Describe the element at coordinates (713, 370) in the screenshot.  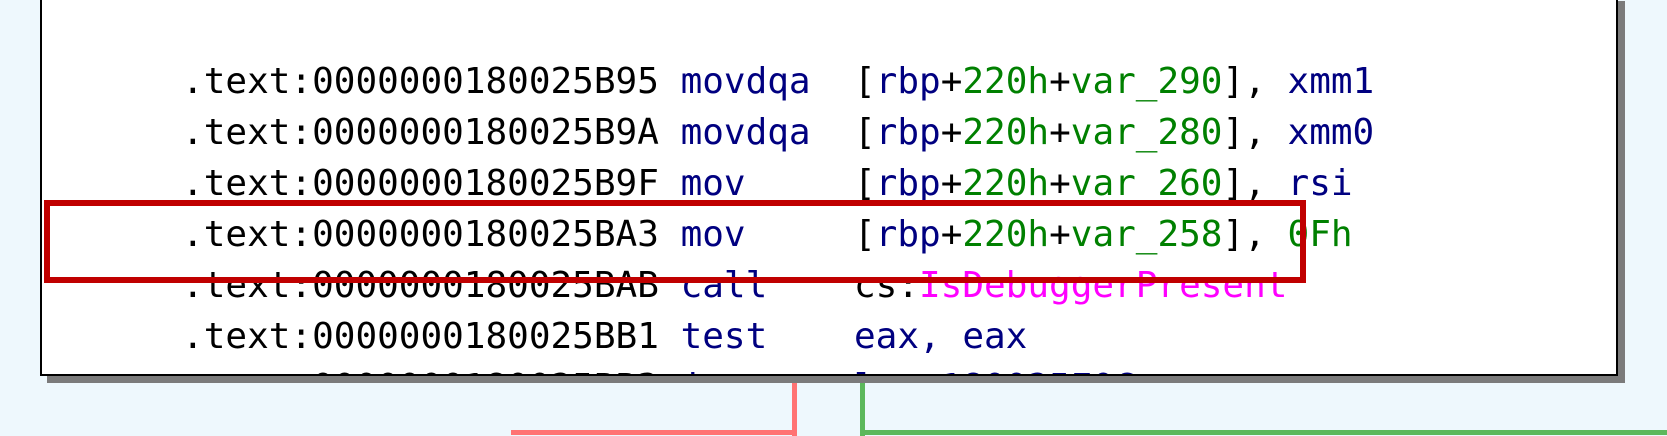
I see `asm-mnemonic: jnz` at that location.